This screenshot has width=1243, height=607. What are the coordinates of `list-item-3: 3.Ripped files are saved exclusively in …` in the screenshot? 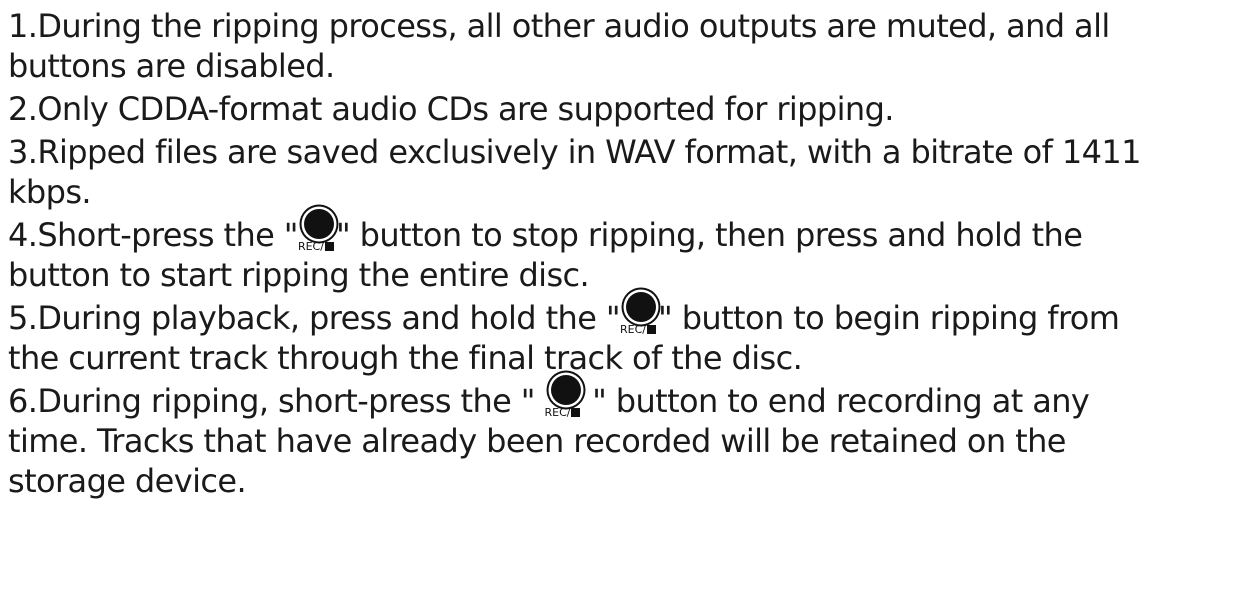 It's located at (623, 172).